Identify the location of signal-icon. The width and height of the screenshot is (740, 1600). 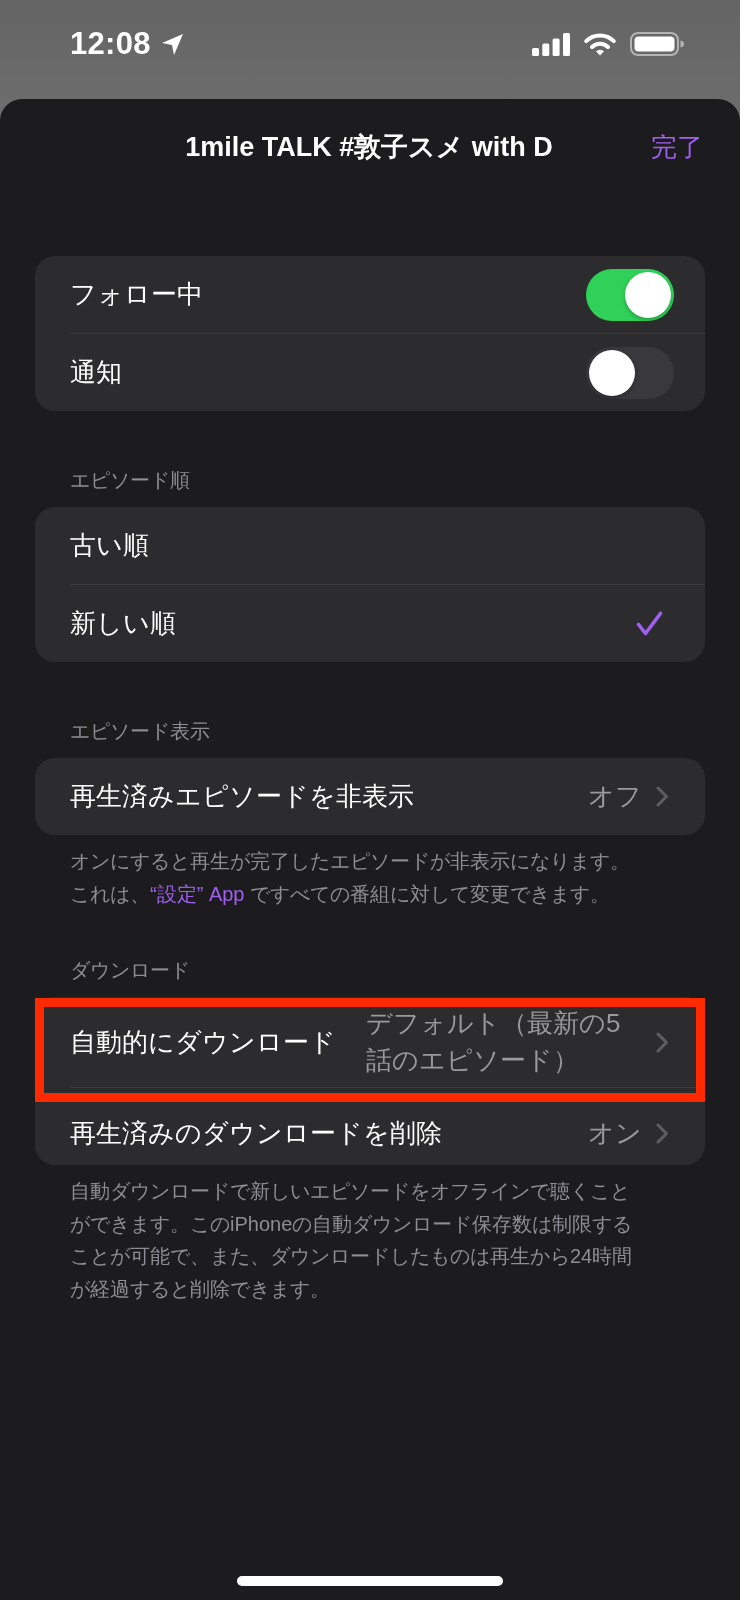
(551, 44).